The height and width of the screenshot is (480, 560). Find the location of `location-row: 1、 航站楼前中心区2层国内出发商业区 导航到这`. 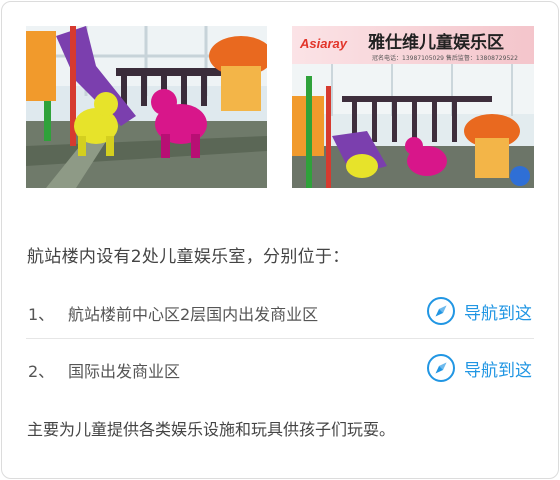

location-row: 1、 航站楼前中心区2层国内出发商业区 导航到这 is located at coordinates (280, 312).